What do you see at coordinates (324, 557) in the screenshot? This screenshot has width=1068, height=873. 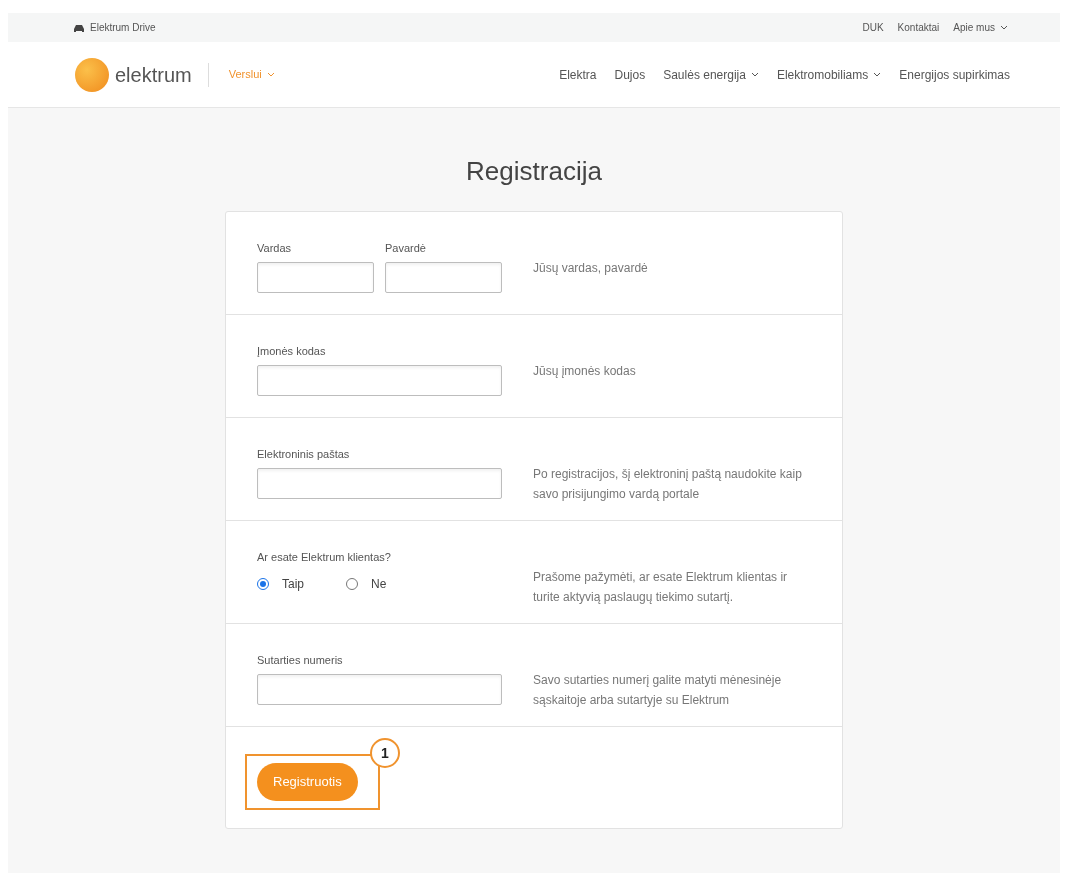 I see `field-label: Ar esate Elektrum klientas?` at bounding box center [324, 557].